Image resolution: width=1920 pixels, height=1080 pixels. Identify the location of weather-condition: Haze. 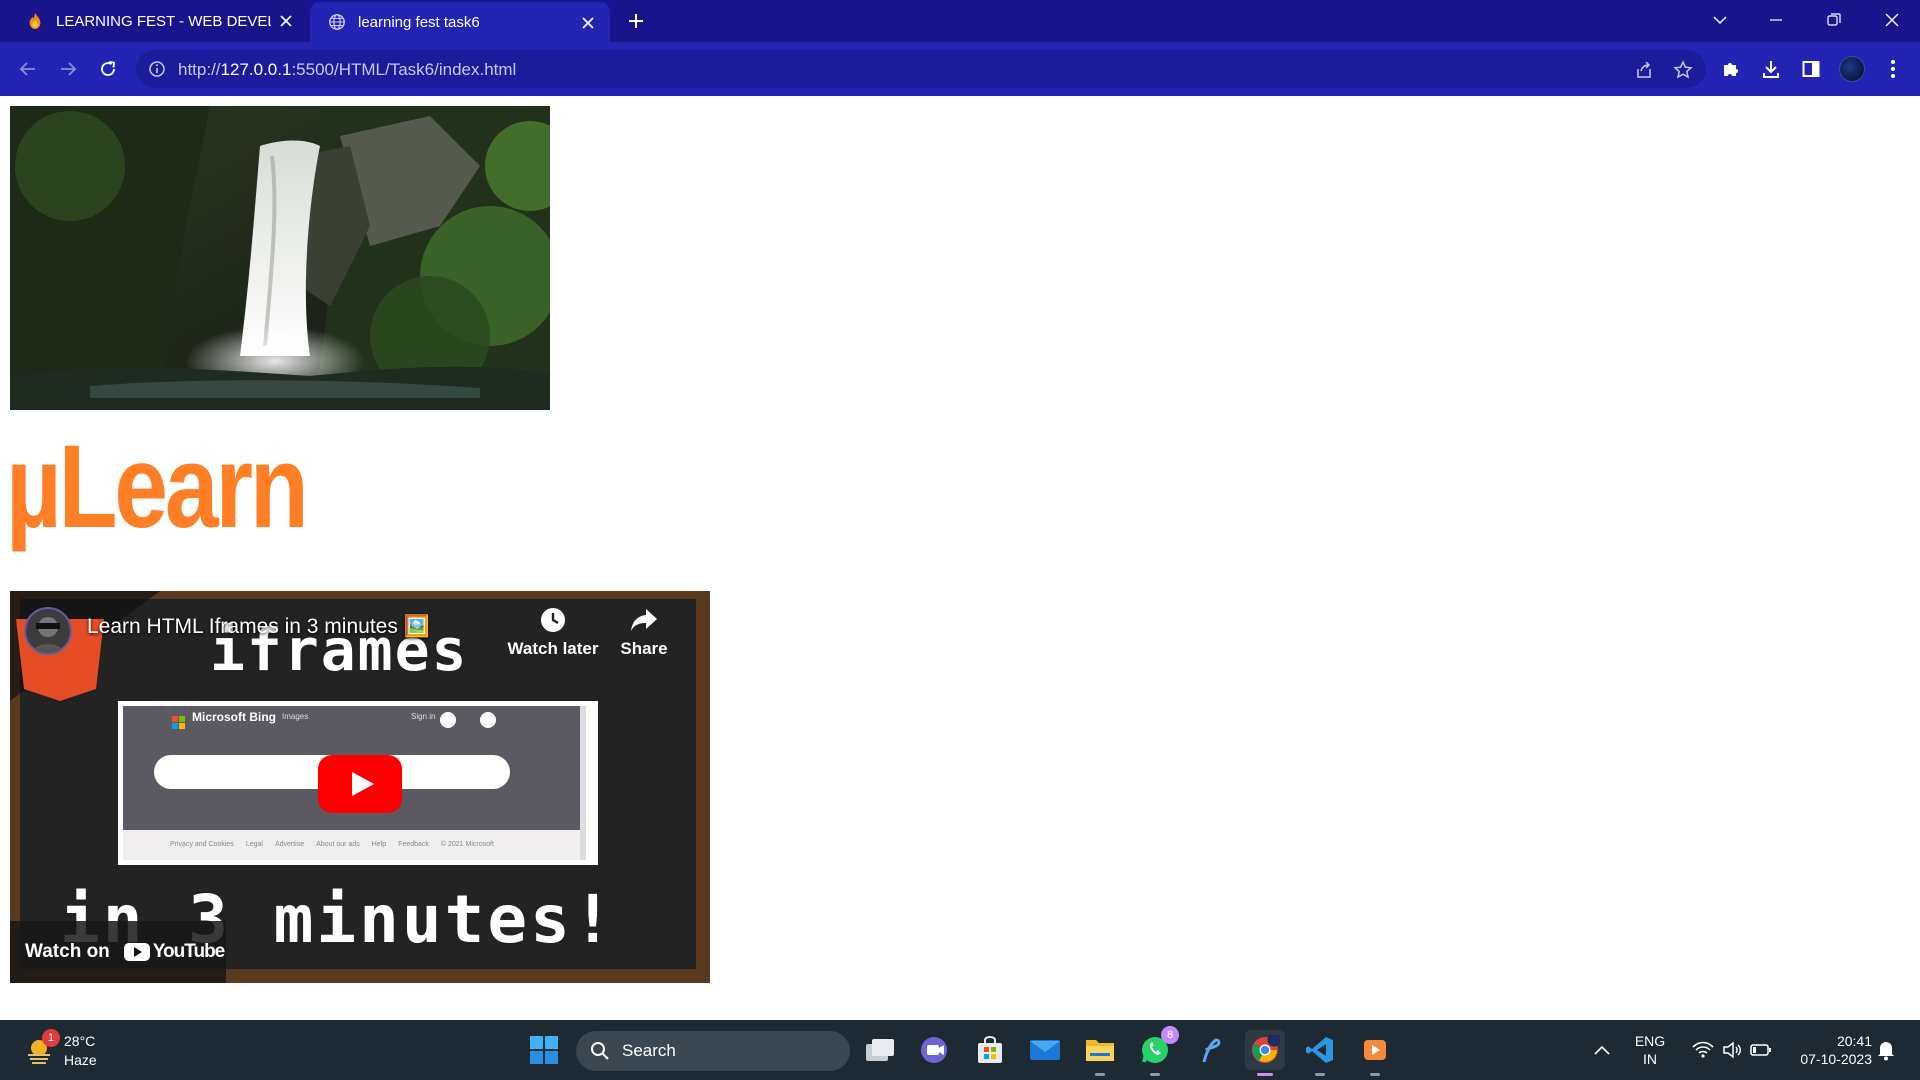
(80, 1060).